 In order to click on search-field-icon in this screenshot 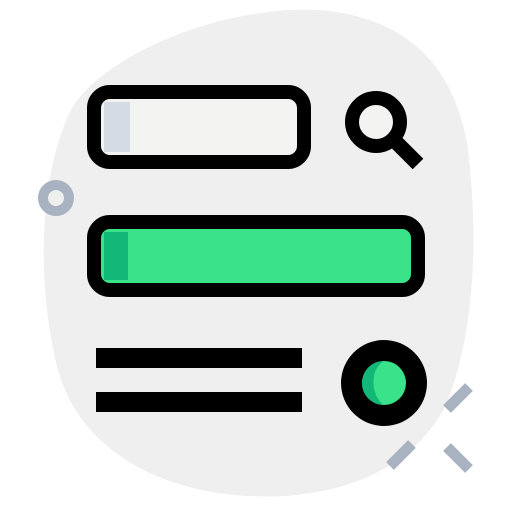, I will do `click(199, 127)`.